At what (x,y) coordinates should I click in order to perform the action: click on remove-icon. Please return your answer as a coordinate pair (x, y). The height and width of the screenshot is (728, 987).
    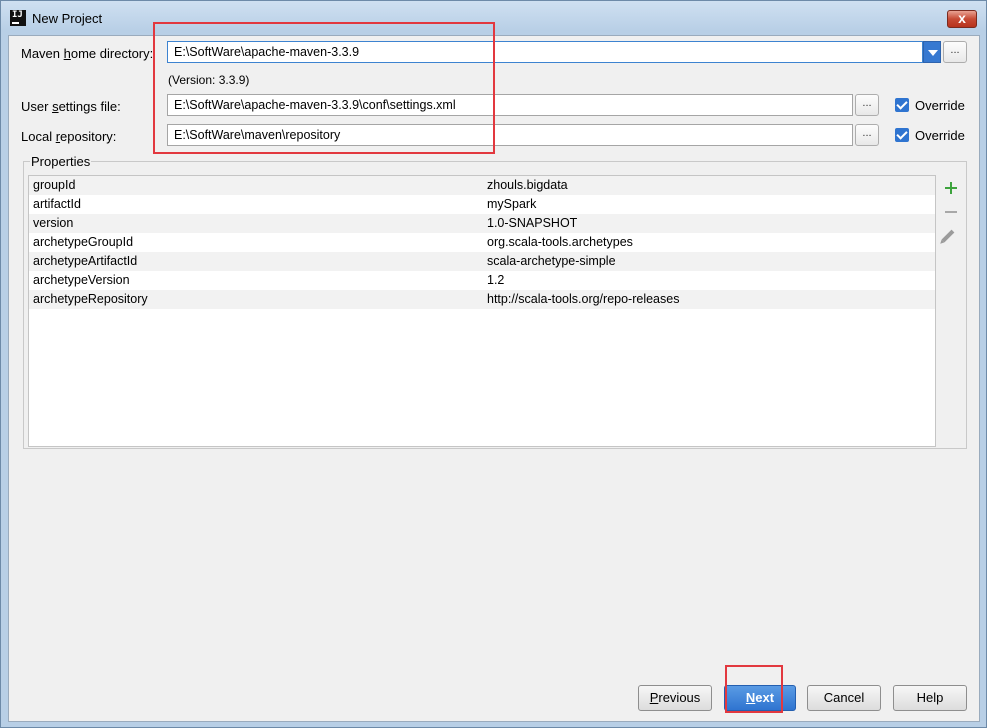
    Looking at the image, I should click on (951, 212).